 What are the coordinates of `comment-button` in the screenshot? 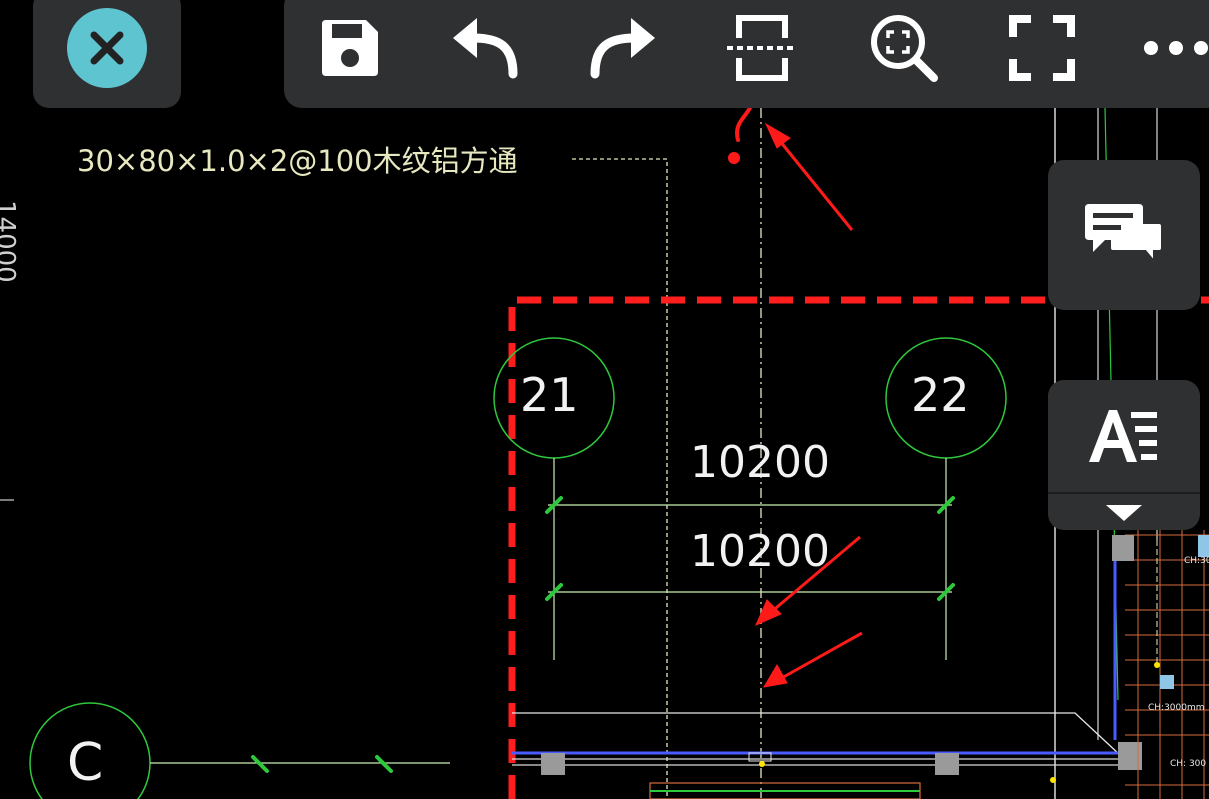 It's located at (1124, 235).